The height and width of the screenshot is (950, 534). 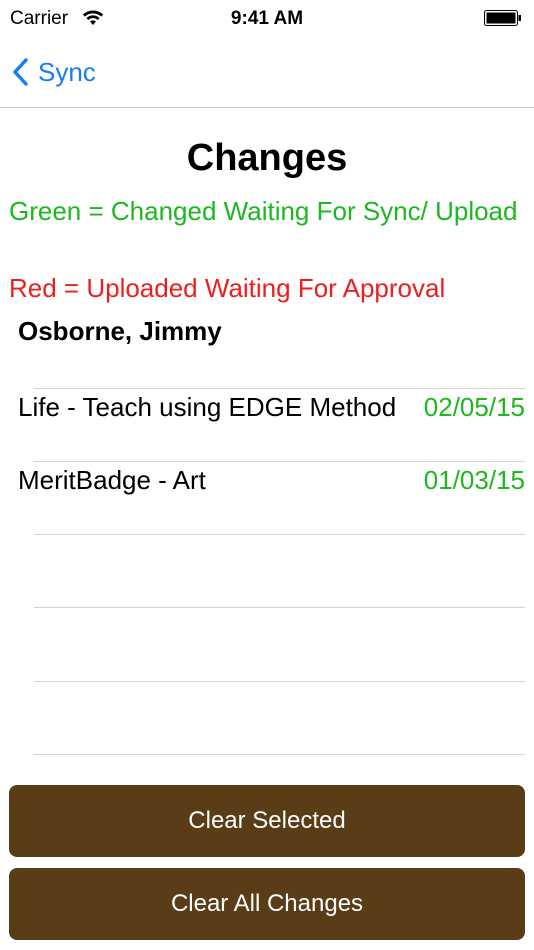 What do you see at coordinates (120, 331) in the screenshot?
I see `scout-name: Osborne, Jimmy` at bounding box center [120, 331].